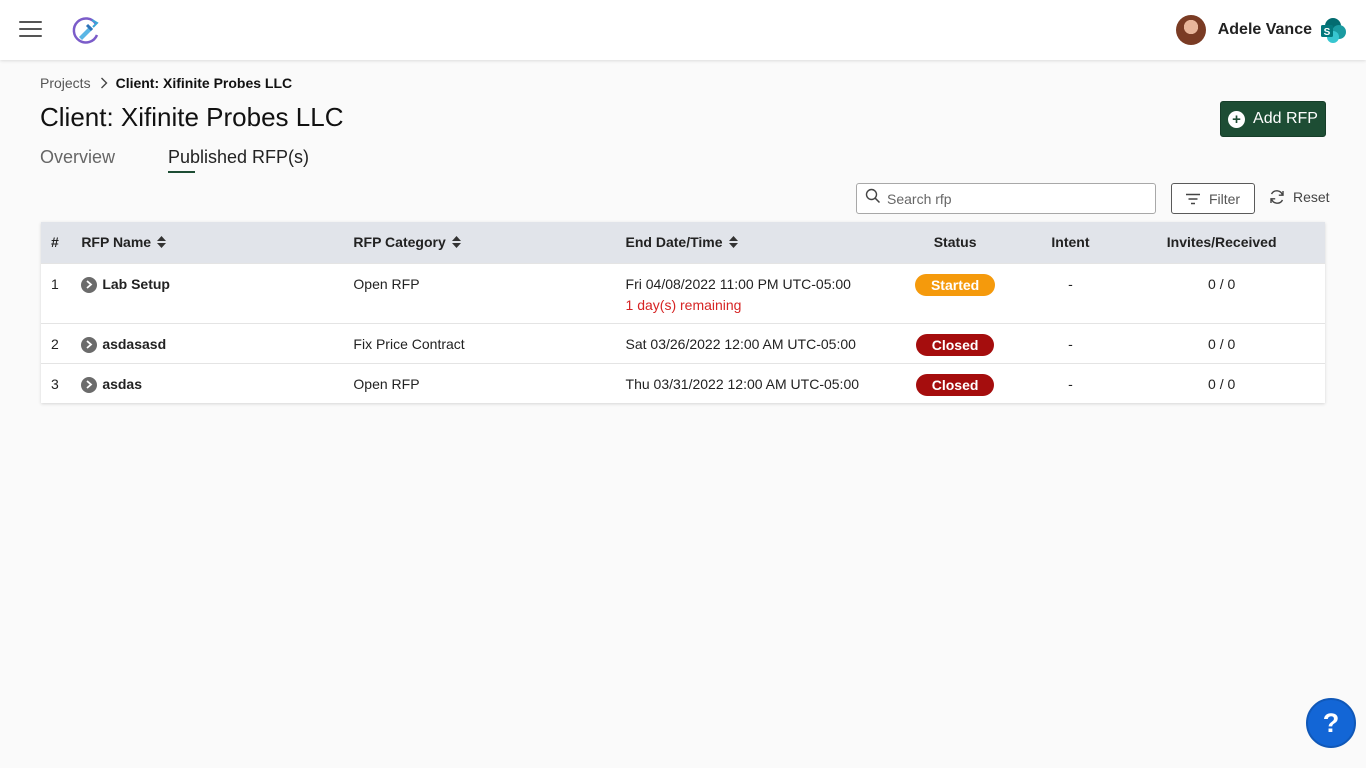 This screenshot has width=1366, height=768. Describe the element at coordinates (1190, 30) in the screenshot. I see `avatar` at that location.